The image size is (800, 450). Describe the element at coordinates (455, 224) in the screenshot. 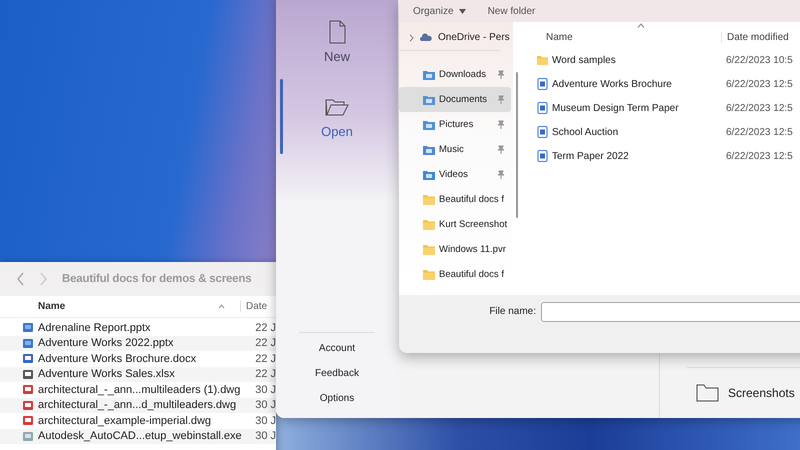

I see `nav-item: Kurt Screenshot` at that location.